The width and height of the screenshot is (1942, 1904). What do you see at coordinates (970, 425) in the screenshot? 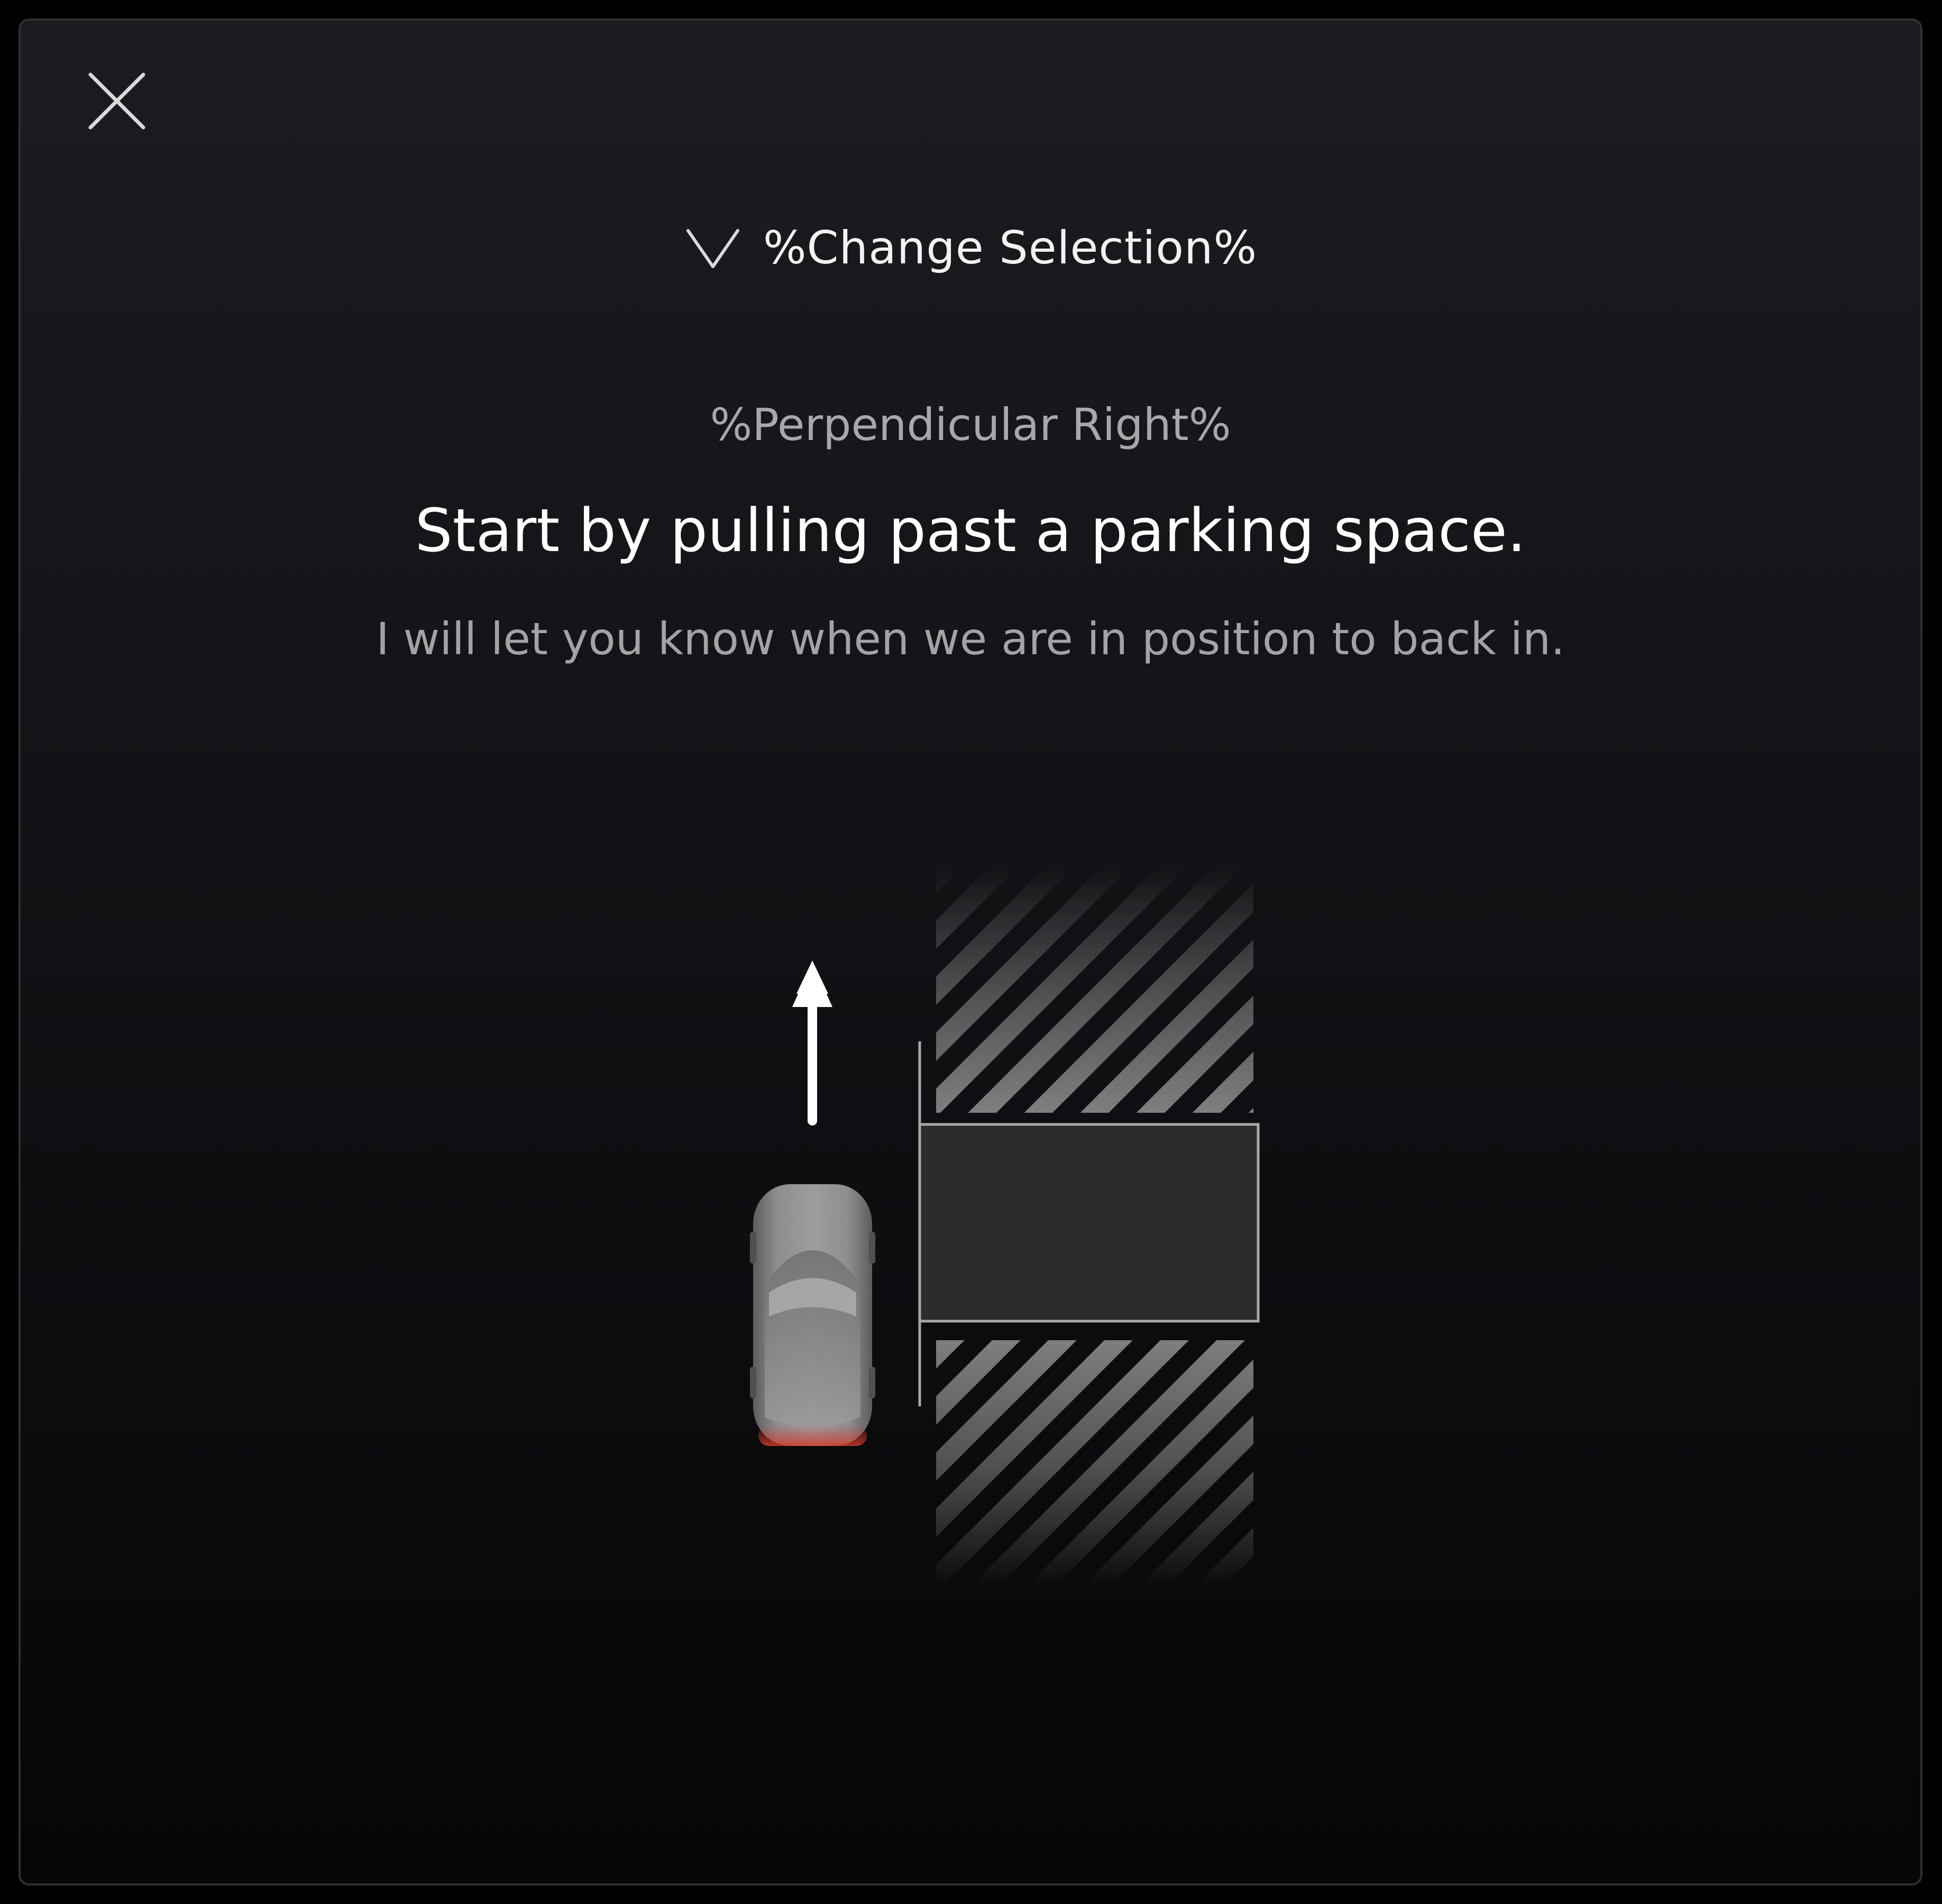
I see `parking-mode-label: %Perpendicular Right%` at bounding box center [970, 425].